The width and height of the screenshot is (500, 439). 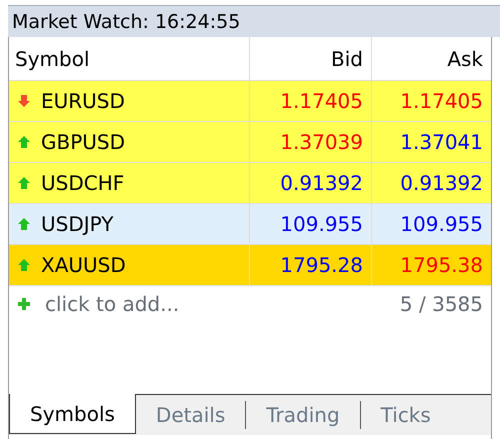 I want to click on plus-icon, so click(x=24, y=304).